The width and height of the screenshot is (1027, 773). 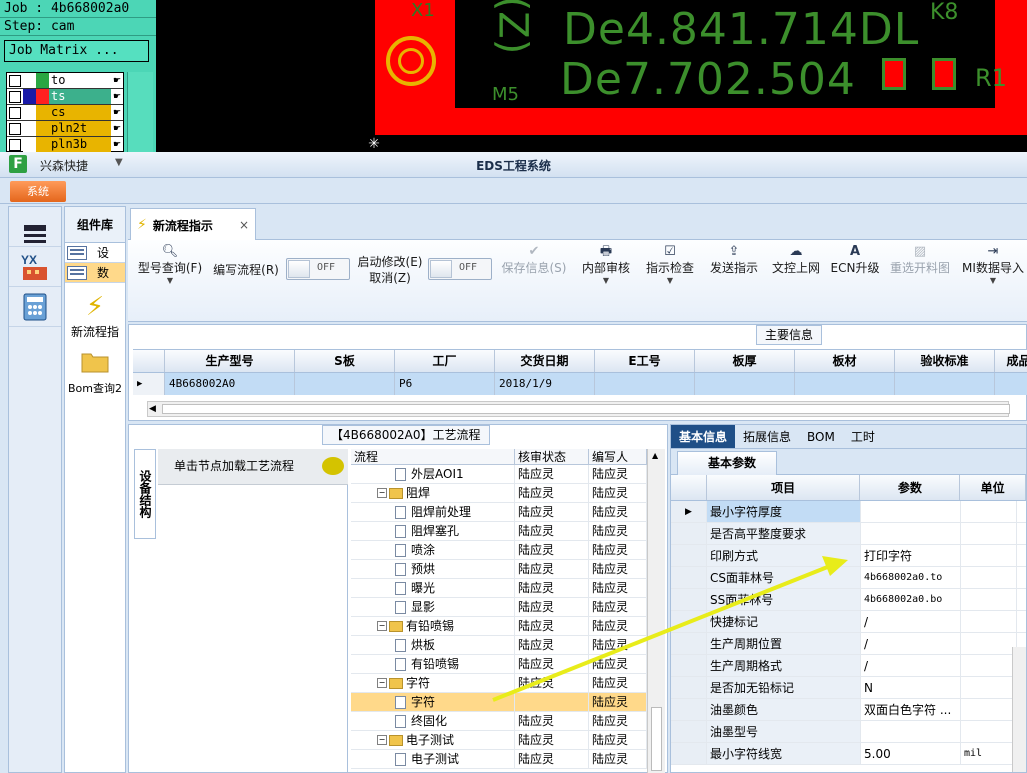 What do you see at coordinates (993, 271) in the screenshot?
I see `mi-data-import-button: ⇥ MI数据导入 ▼` at bounding box center [993, 271].